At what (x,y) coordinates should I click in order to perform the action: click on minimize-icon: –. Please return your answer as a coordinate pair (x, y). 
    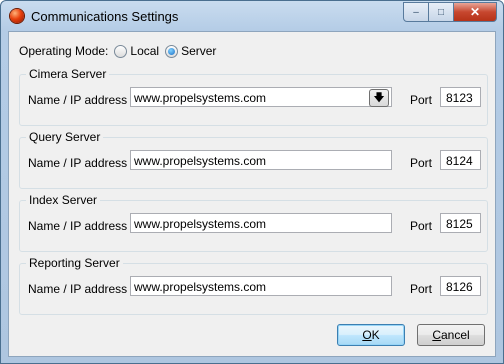
    Looking at the image, I should click on (416, 12).